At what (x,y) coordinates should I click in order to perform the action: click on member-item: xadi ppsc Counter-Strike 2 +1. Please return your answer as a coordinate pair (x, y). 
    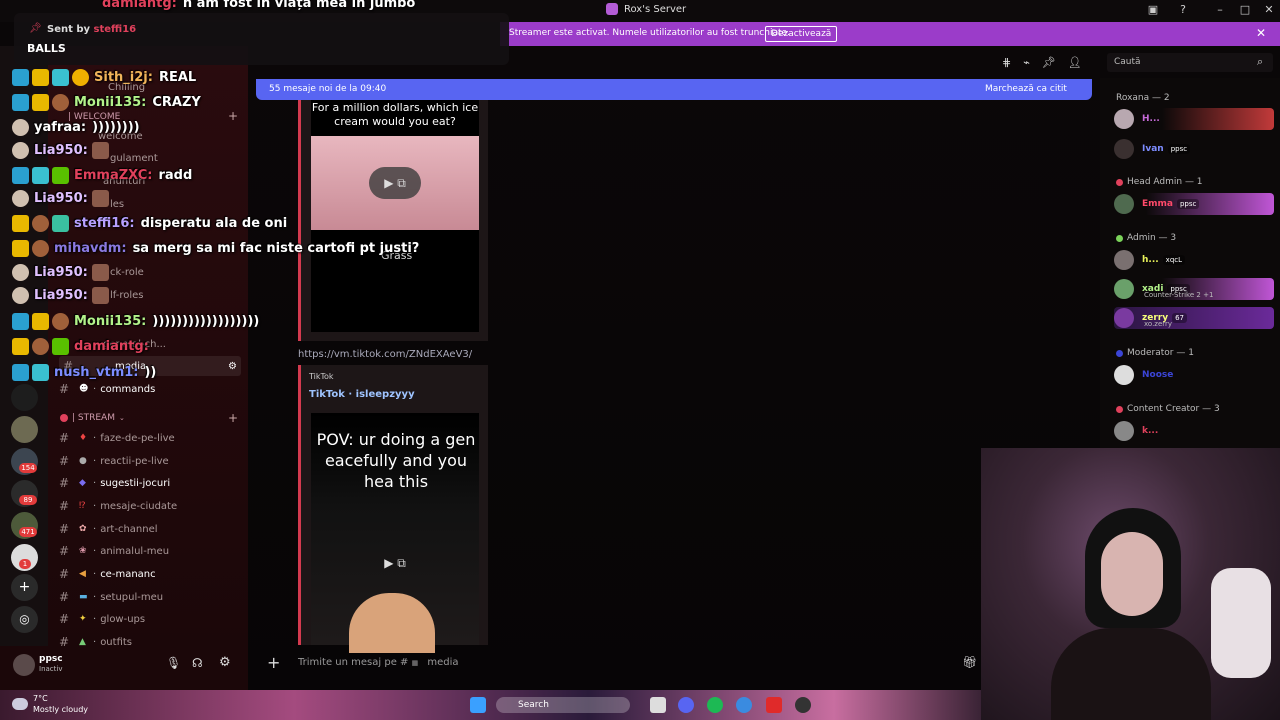
    Looking at the image, I should click on (1194, 289).